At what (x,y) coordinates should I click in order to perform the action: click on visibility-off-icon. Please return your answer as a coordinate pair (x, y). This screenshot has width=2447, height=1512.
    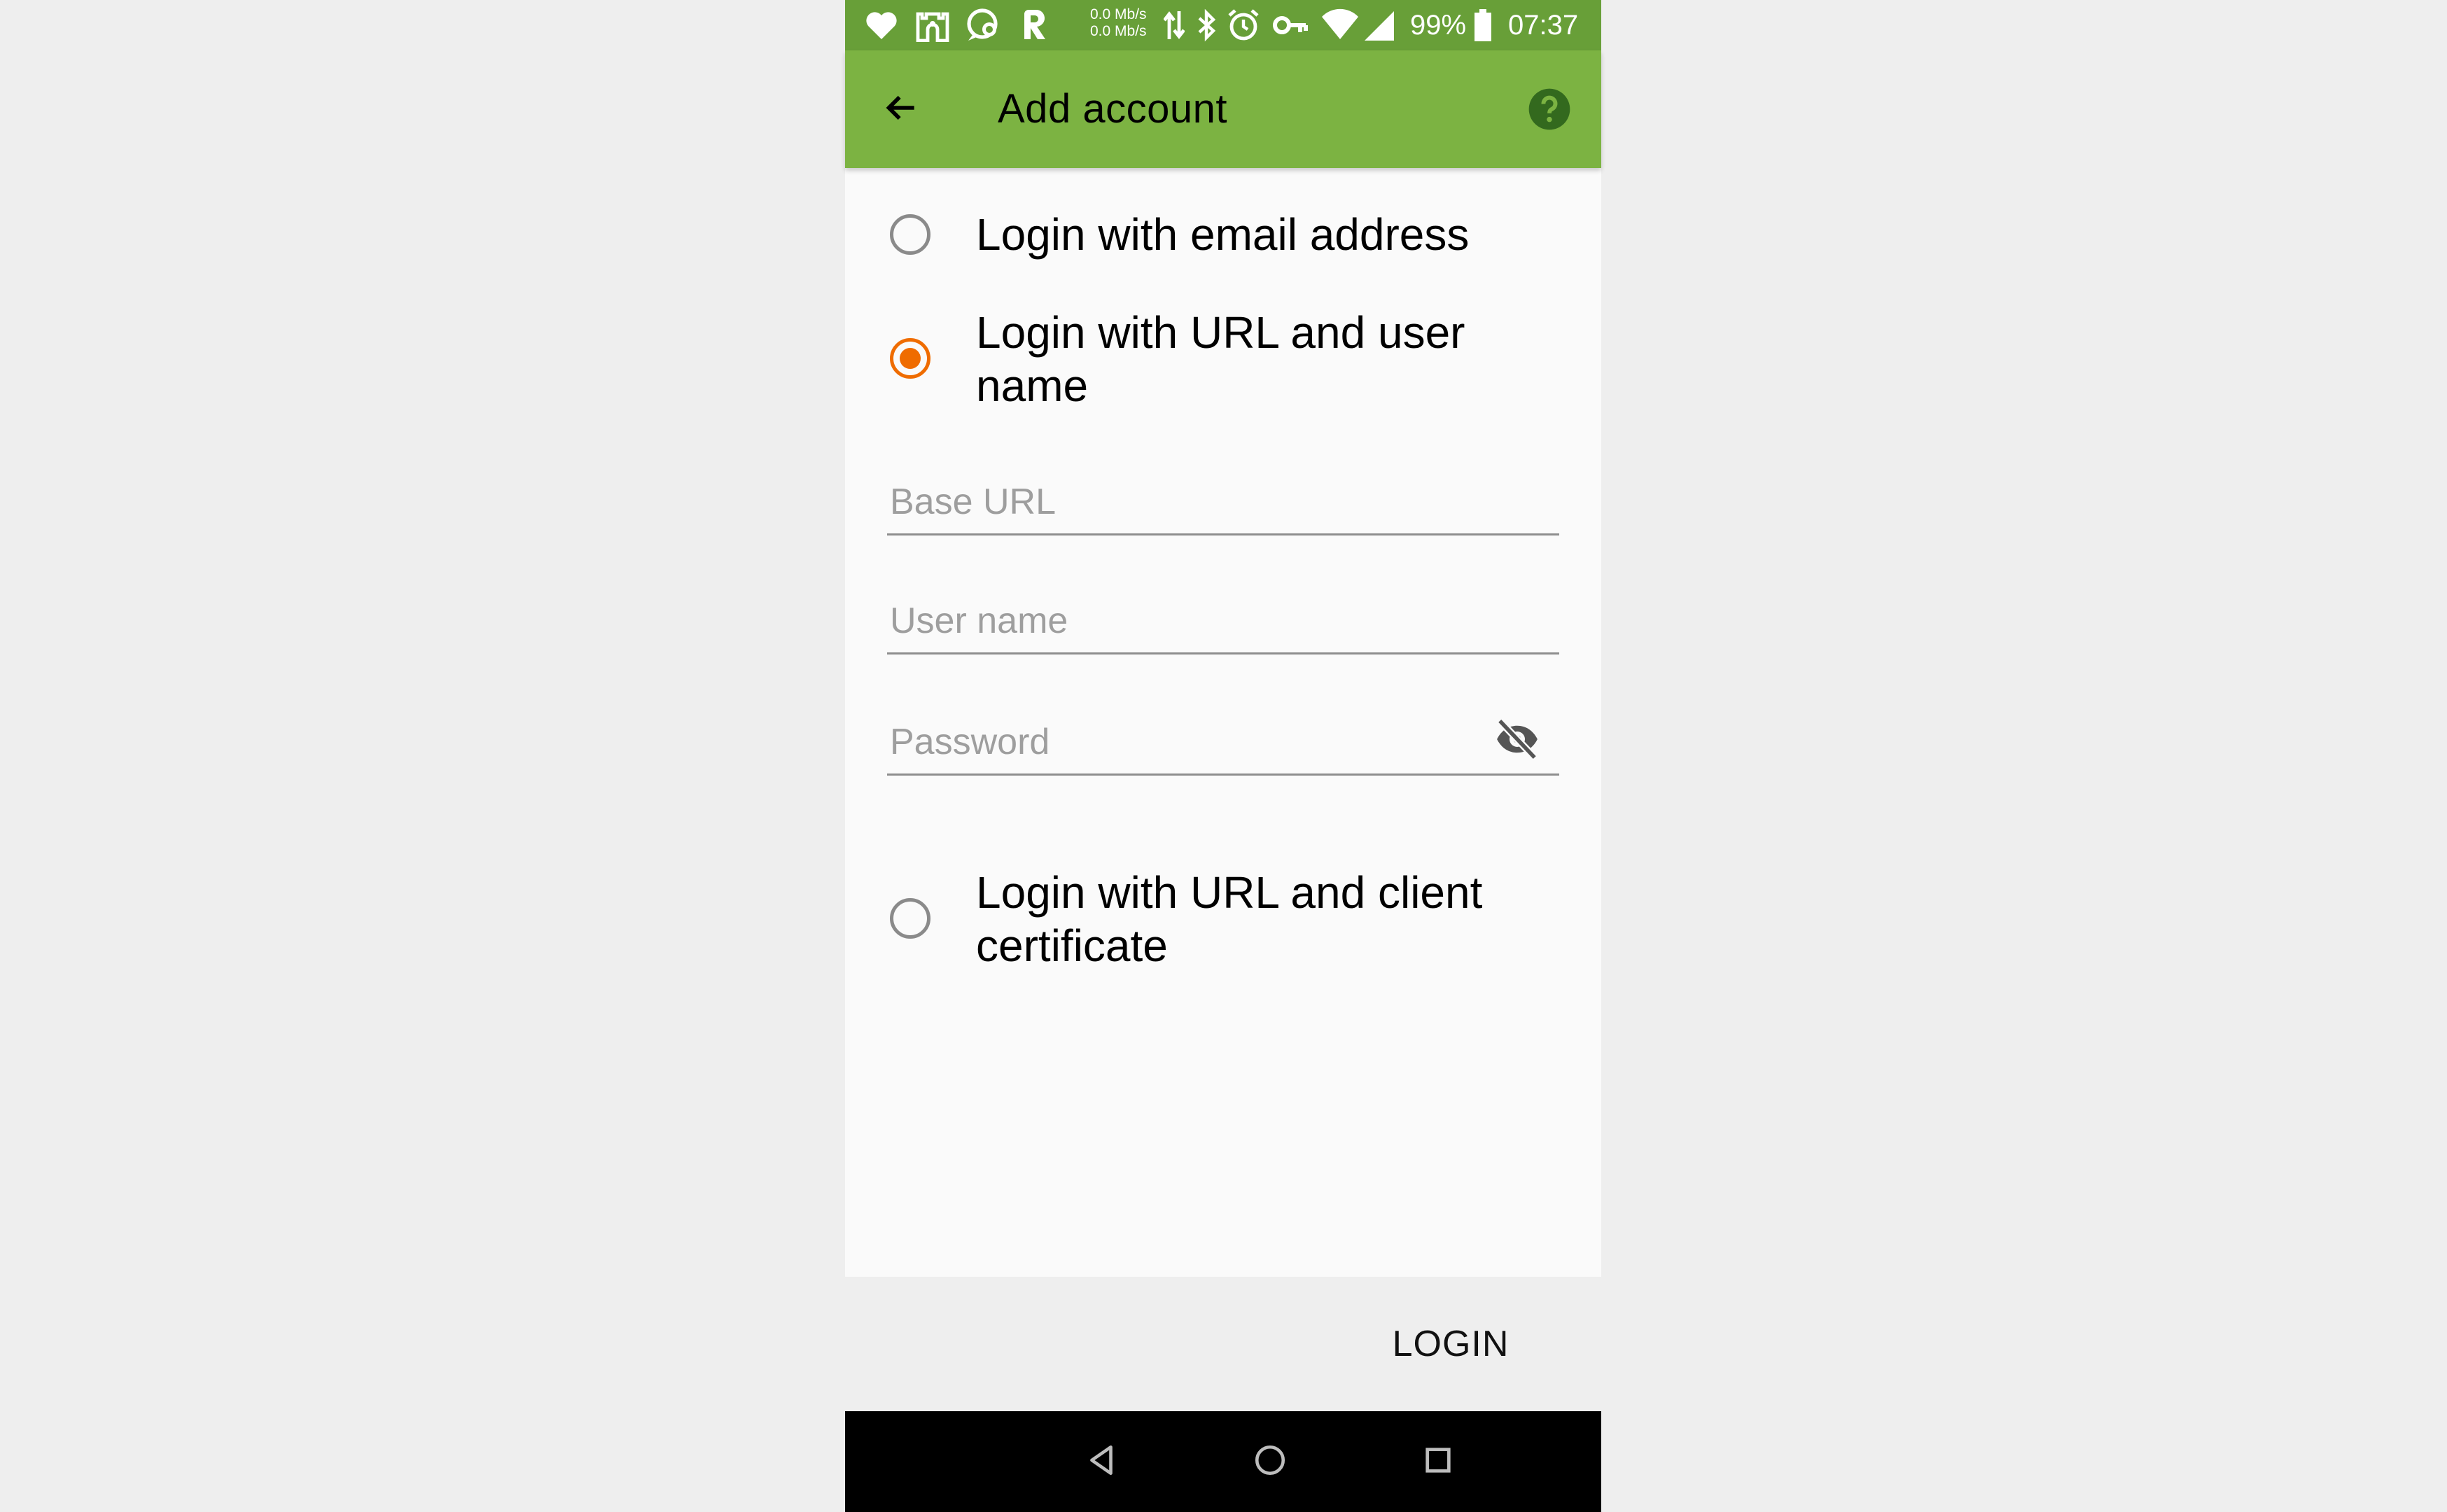
    Looking at the image, I should click on (1517, 741).